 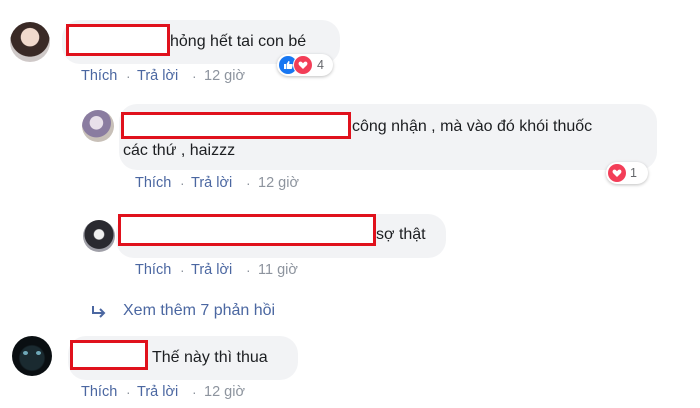 I want to click on view-more-replies-link: Xem thêm 7 phản hồi, so click(x=199, y=311).